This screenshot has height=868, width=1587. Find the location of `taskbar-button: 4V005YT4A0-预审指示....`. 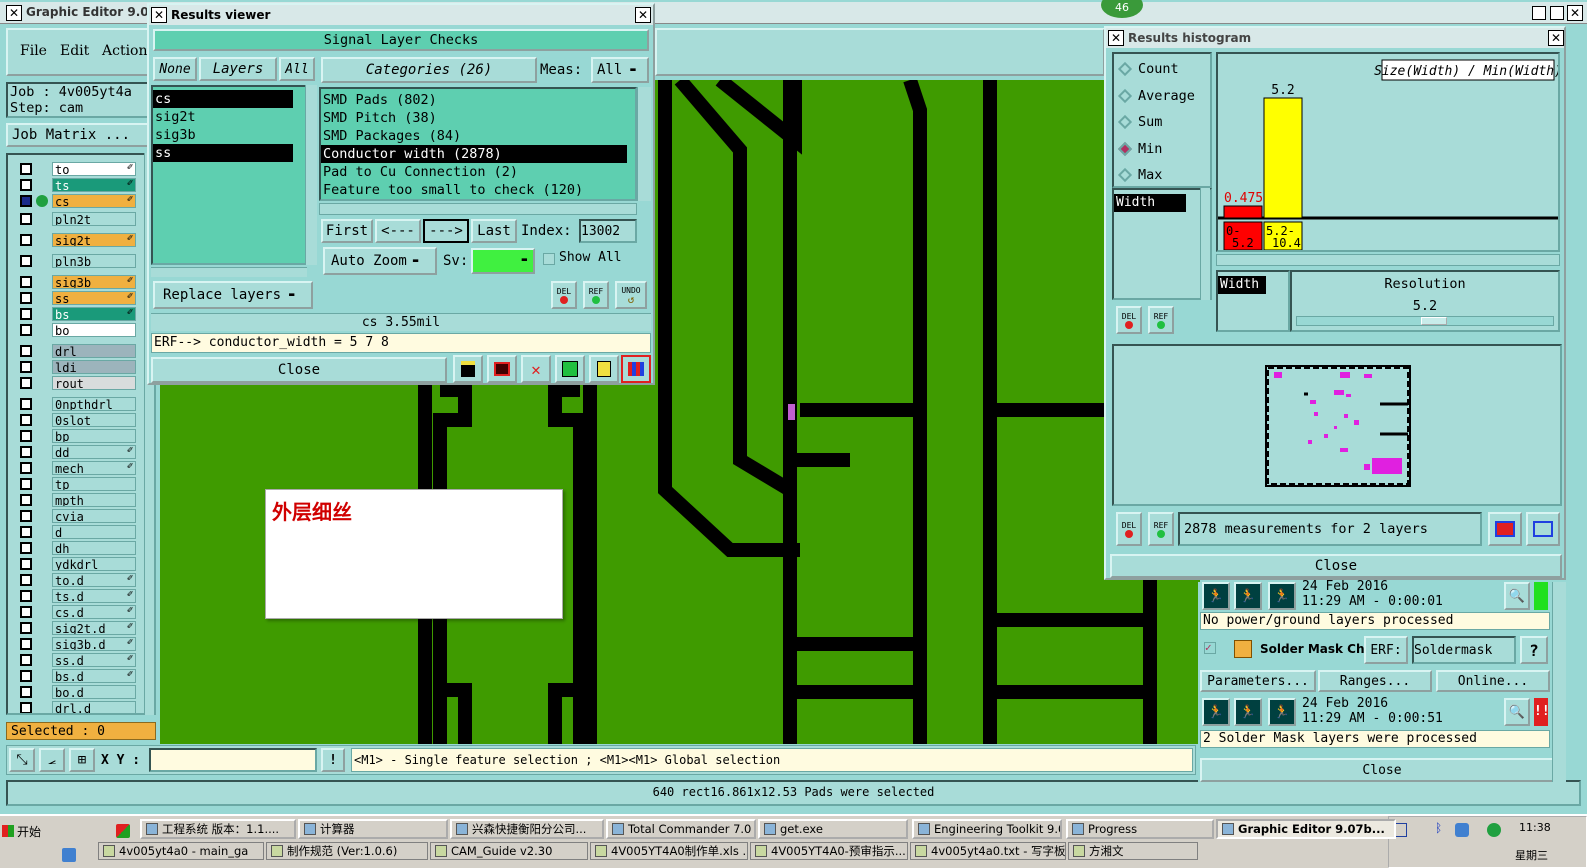

taskbar-button: 4V005YT4A0-预审指示.... is located at coordinates (829, 851).